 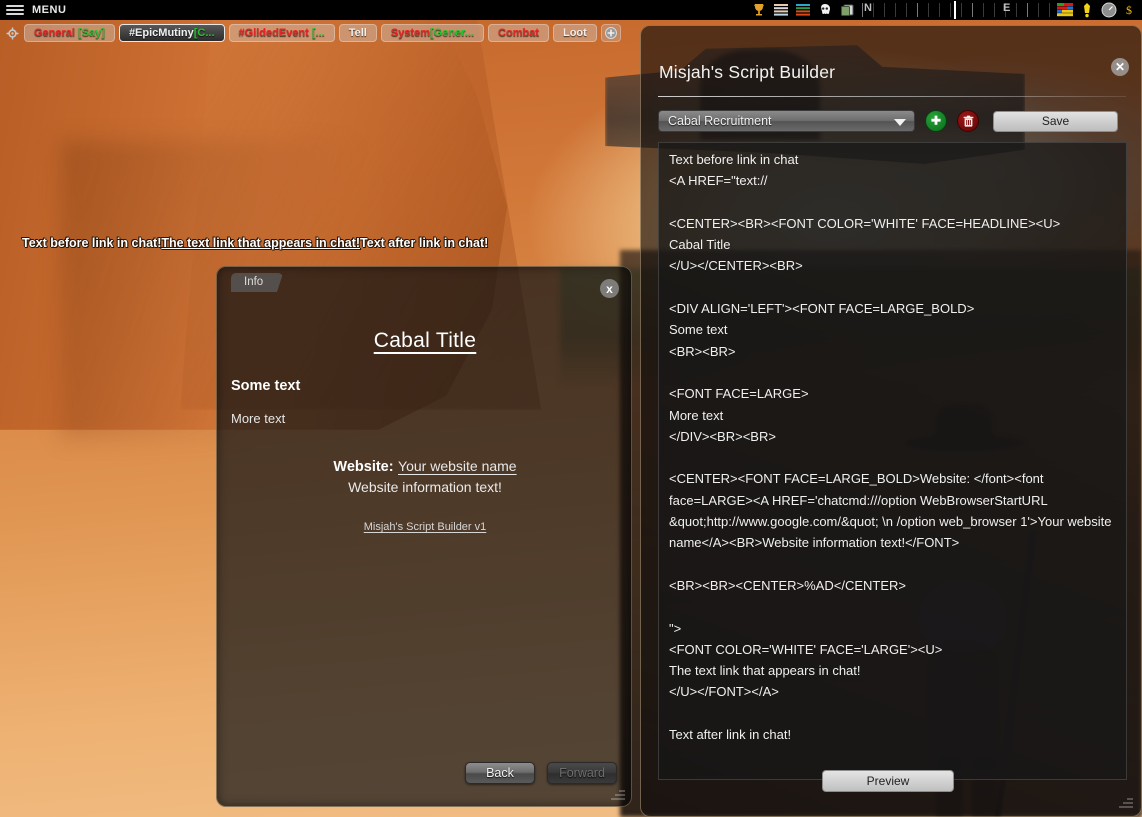 I want to click on info-window-buttons: Back Forward, so click(x=541, y=773).